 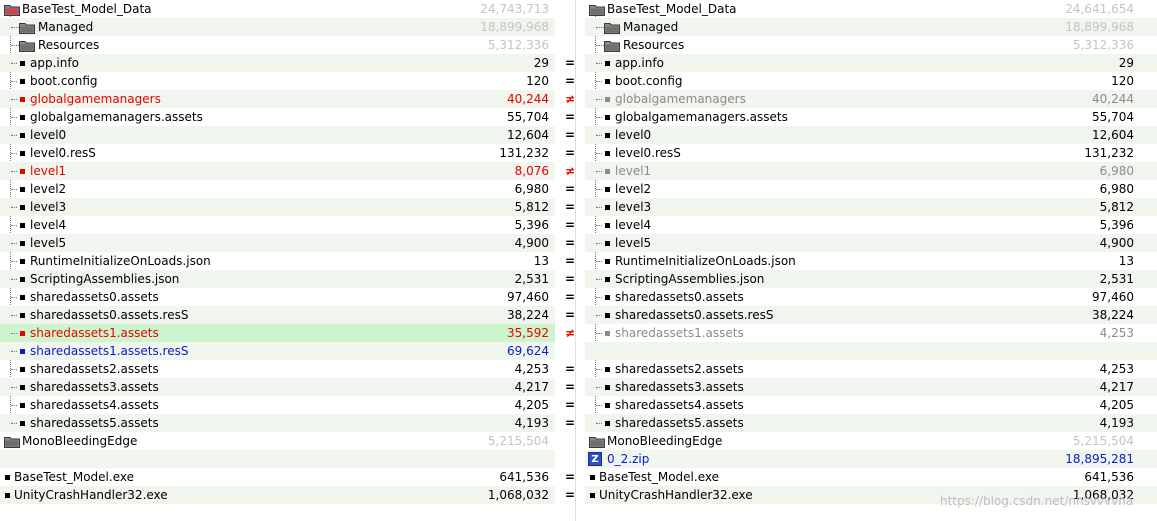 I want to click on root-folder-size: 24,743,713, so click(x=514, y=9).